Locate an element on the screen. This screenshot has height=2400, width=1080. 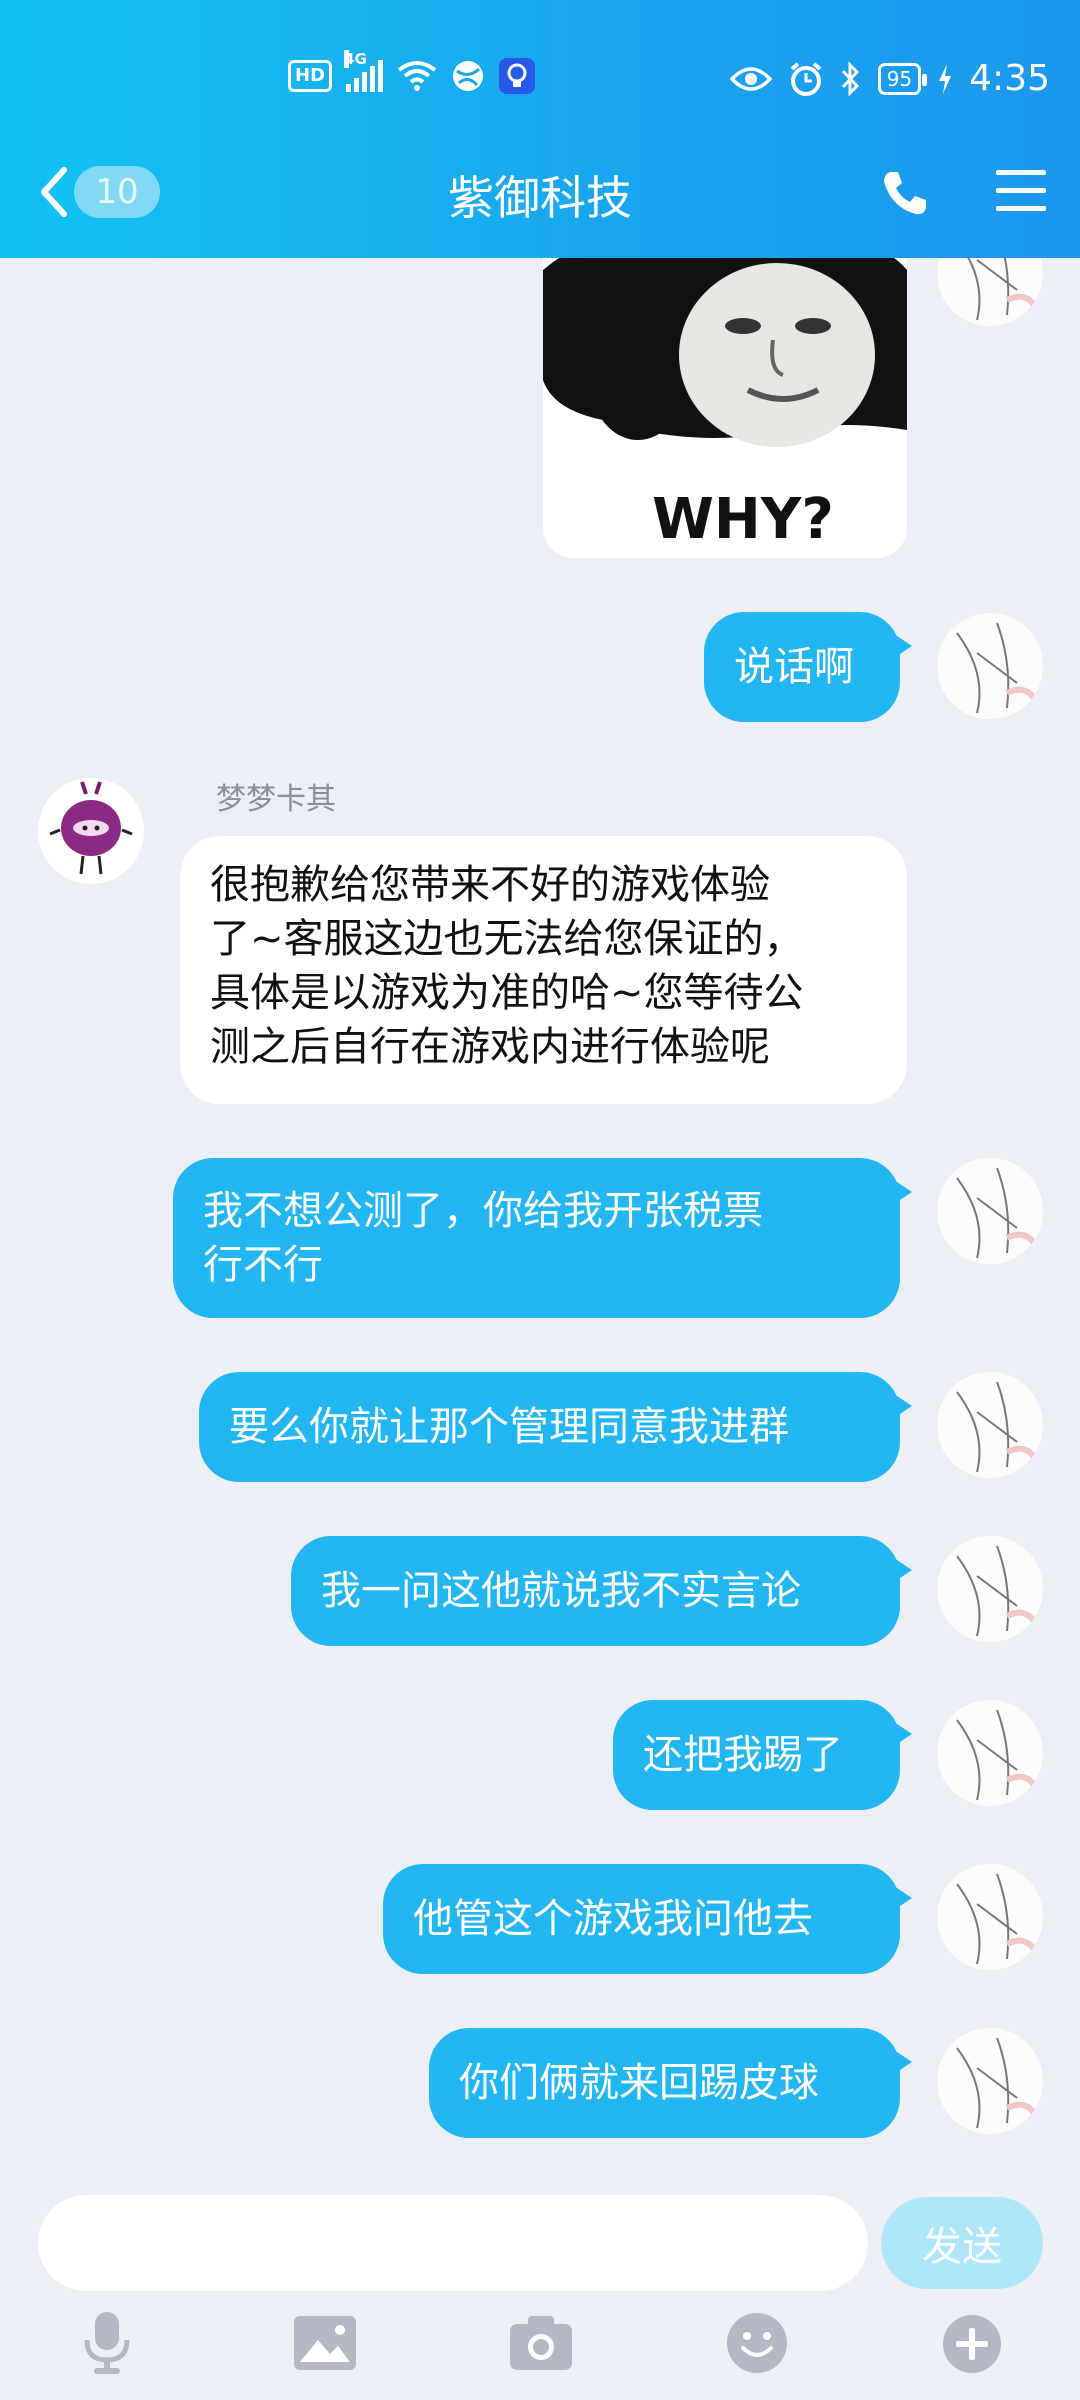
eye-comfort-icon is located at coordinates (750, 78).